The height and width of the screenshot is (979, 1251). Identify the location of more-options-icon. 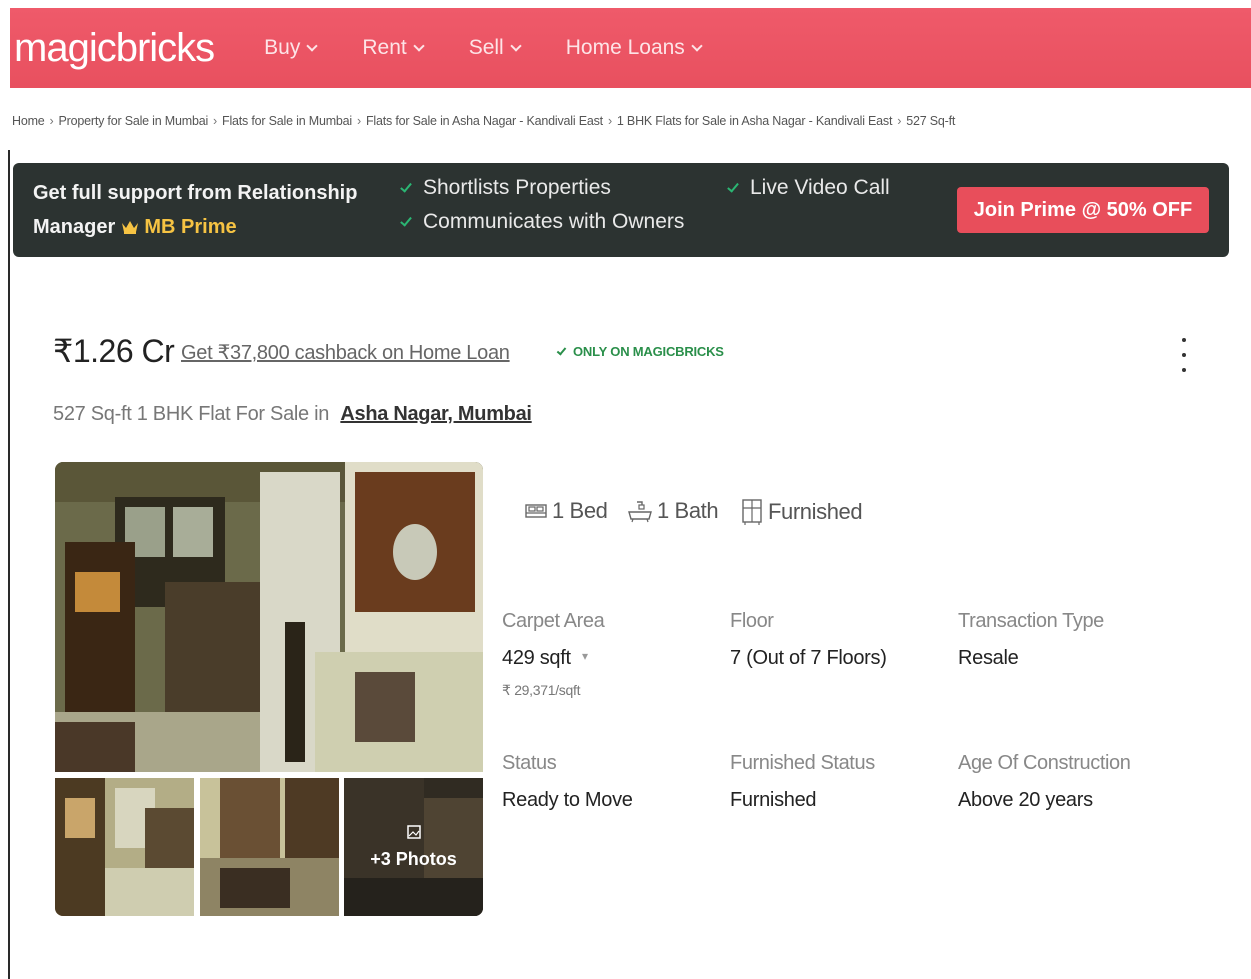
(1184, 355).